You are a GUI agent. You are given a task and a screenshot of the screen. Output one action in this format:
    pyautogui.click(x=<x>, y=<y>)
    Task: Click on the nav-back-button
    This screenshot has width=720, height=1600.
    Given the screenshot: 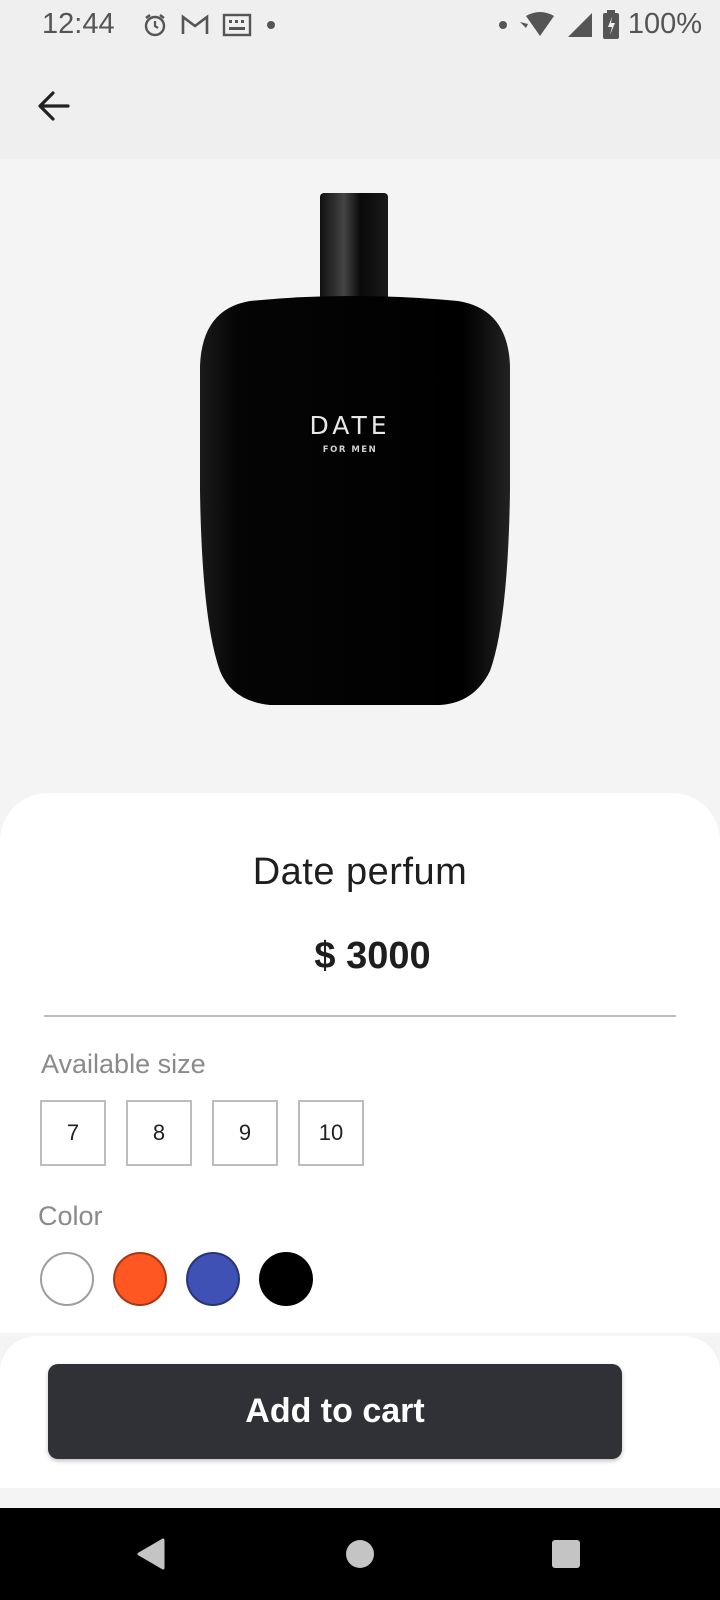 What is the action you would take?
    pyautogui.click(x=151, y=1554)
    